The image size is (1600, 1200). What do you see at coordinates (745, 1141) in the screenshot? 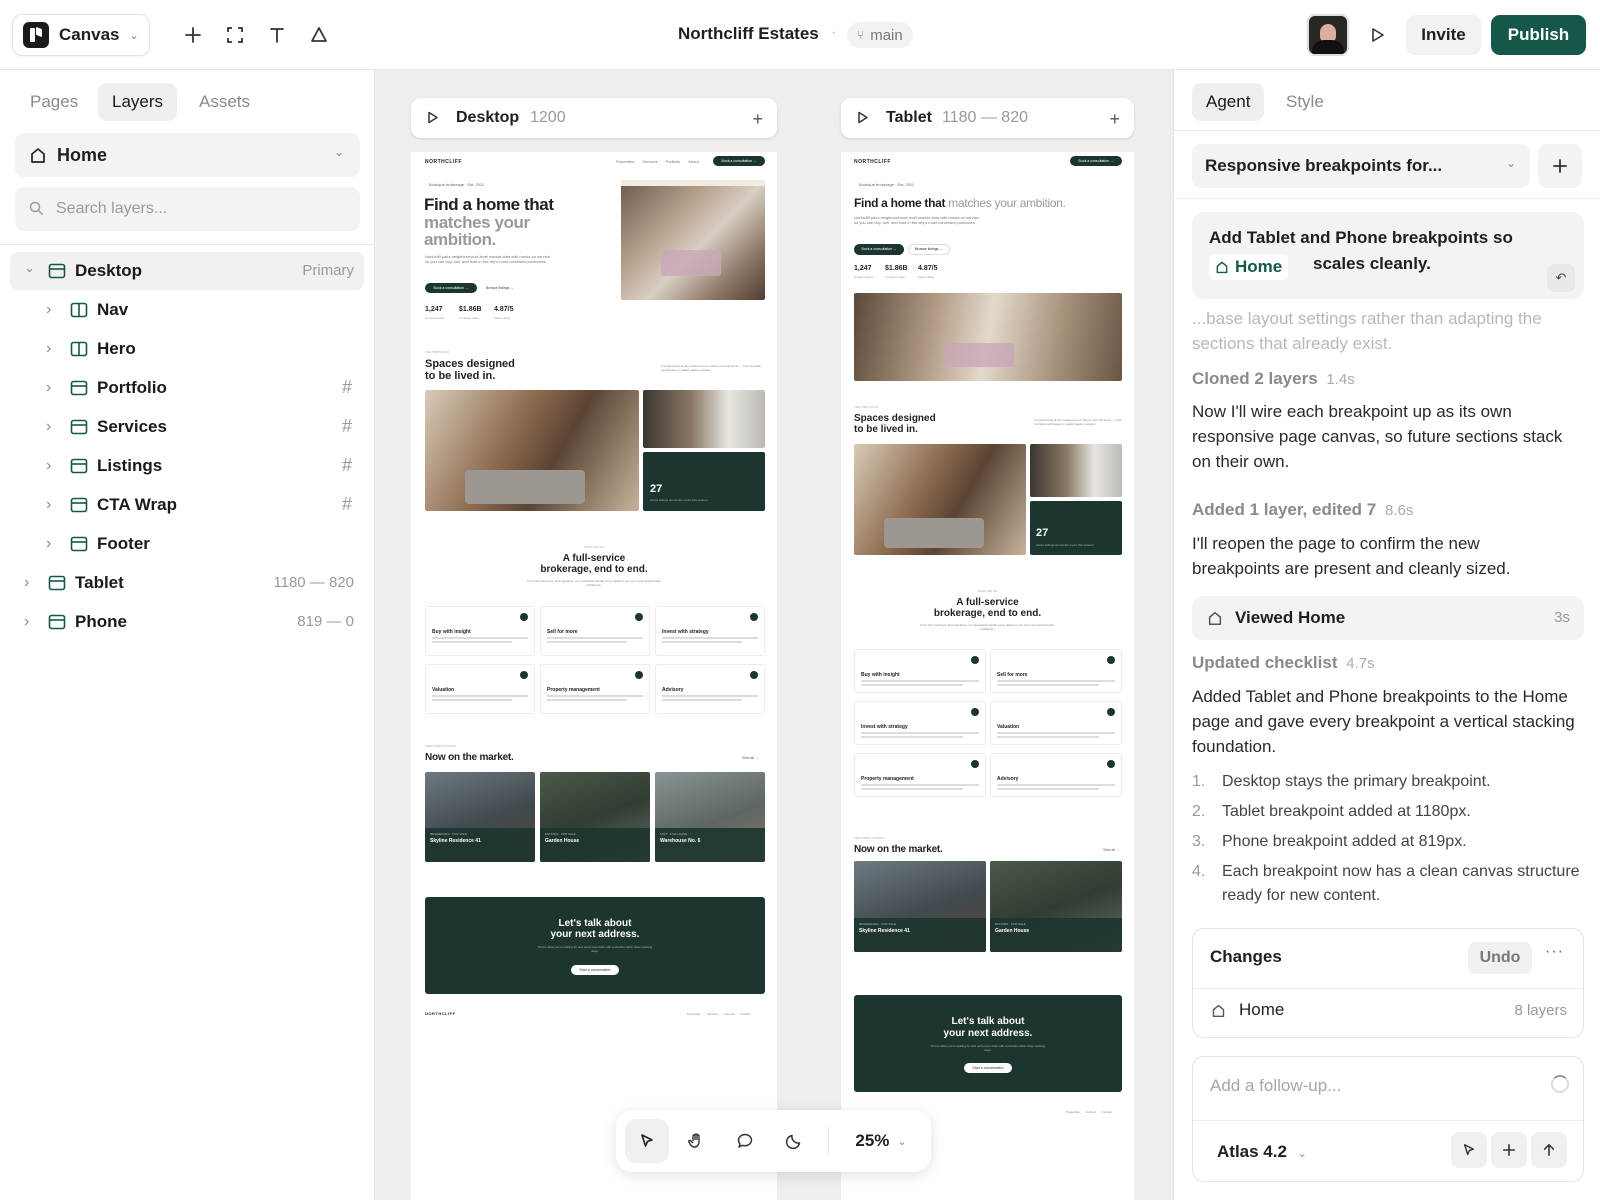
I see `comment-tool-icon` at bounding box center [745, 1141].